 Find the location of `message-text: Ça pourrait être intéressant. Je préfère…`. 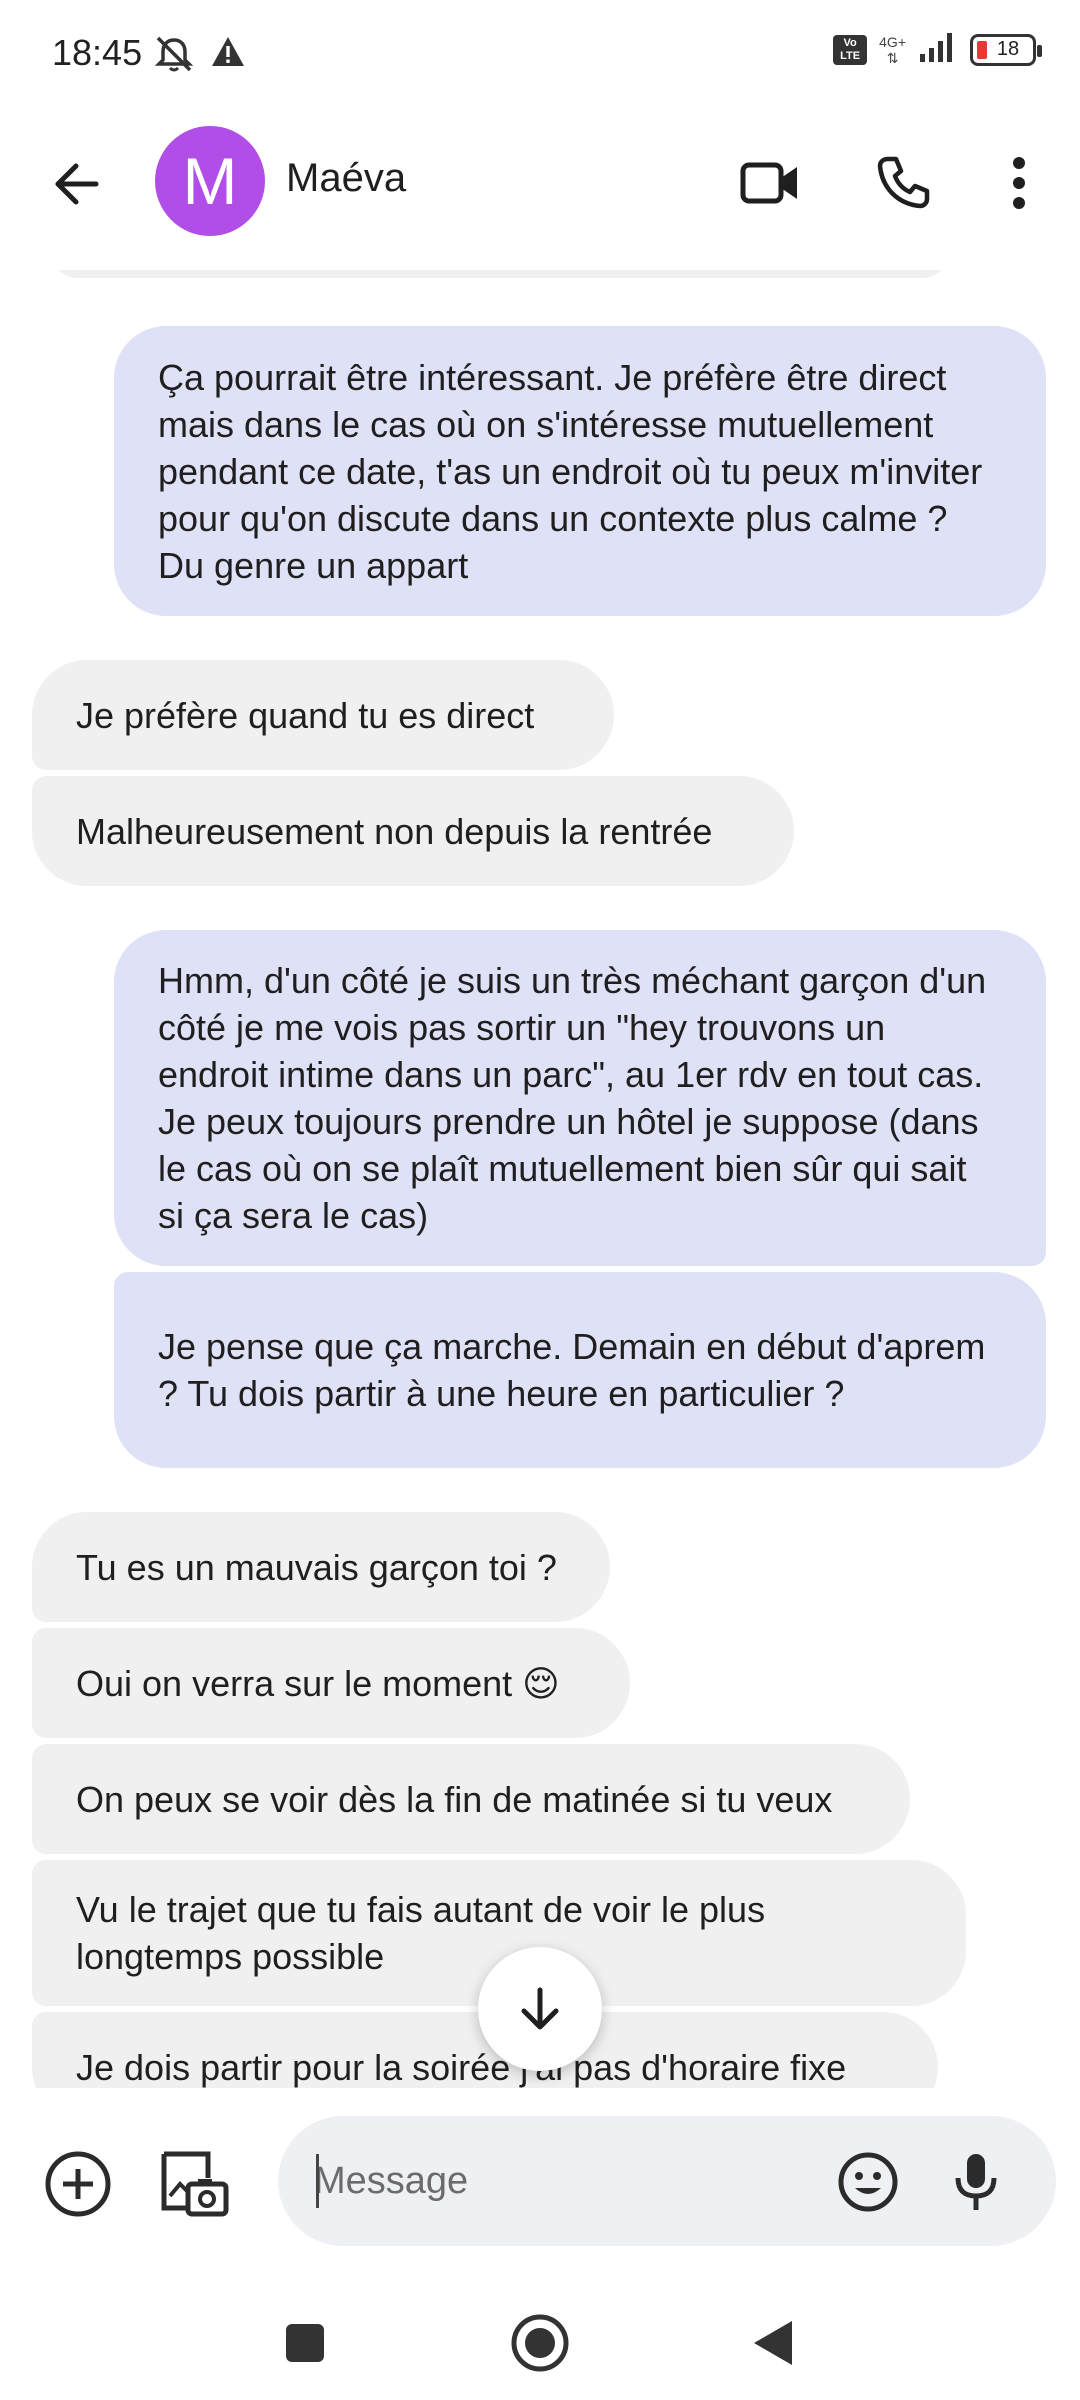

message-text: Ça pourrait être intéressant. Je préfère… is located at coordinates (570, 471).